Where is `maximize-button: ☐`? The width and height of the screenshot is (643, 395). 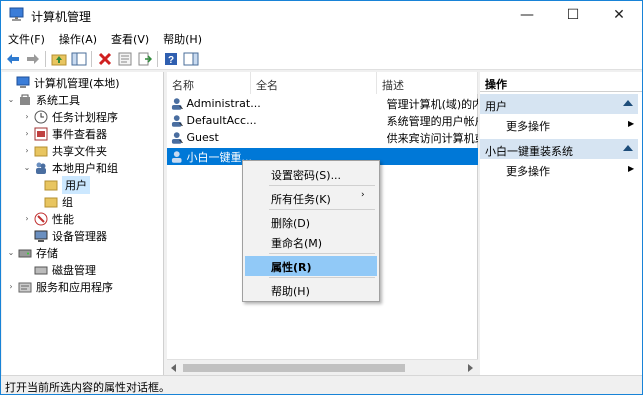 maximize-button: ☐ is located at coordinates (573, 14).